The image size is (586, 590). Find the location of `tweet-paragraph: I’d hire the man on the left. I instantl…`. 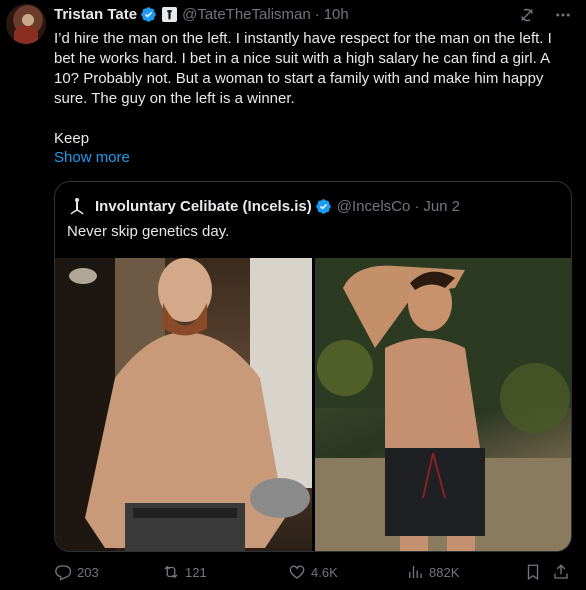

tweet-paragraph: I’d hire the man on the left. I instantl… is located at coordinates (303, 68).